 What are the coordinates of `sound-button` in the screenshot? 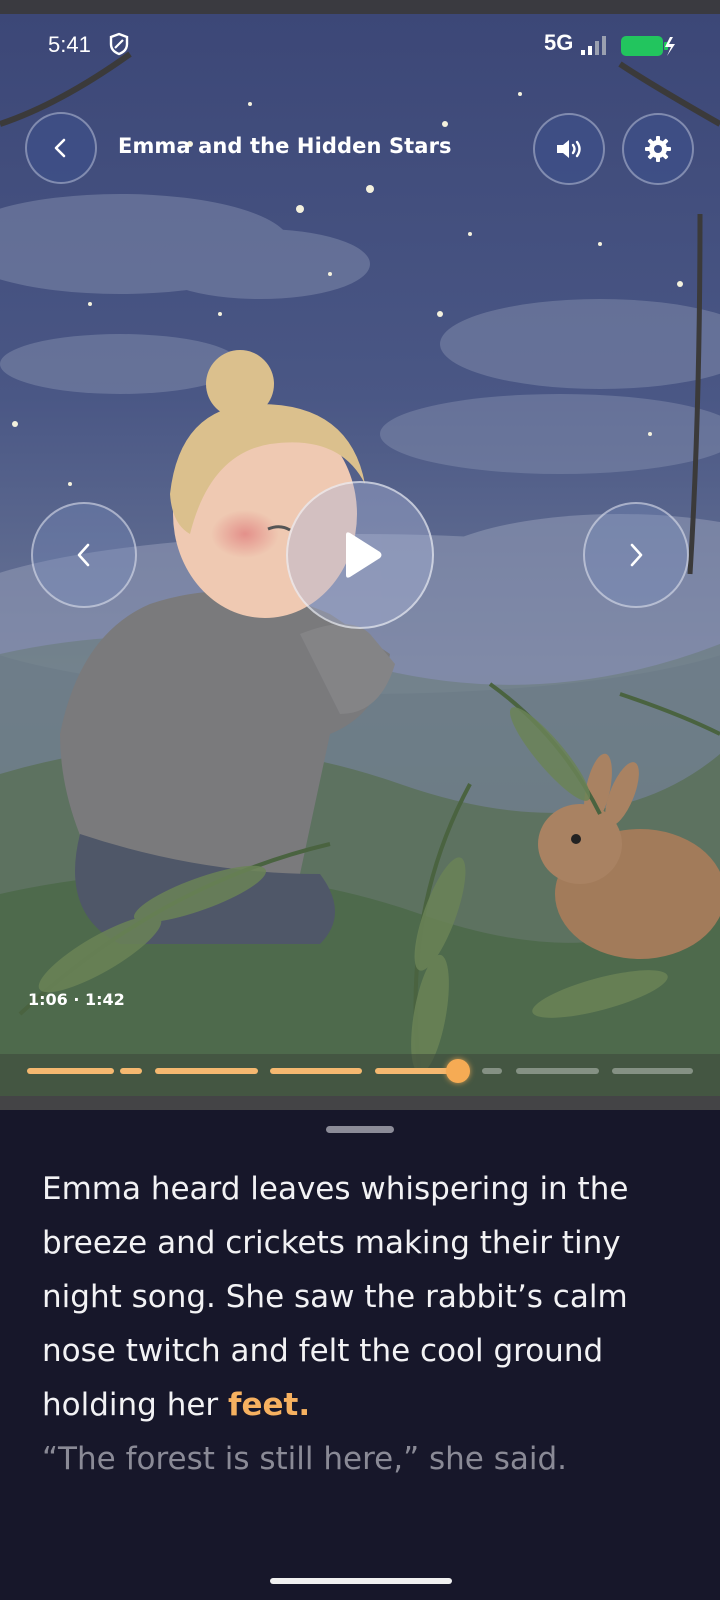 It's located at (569, 149).